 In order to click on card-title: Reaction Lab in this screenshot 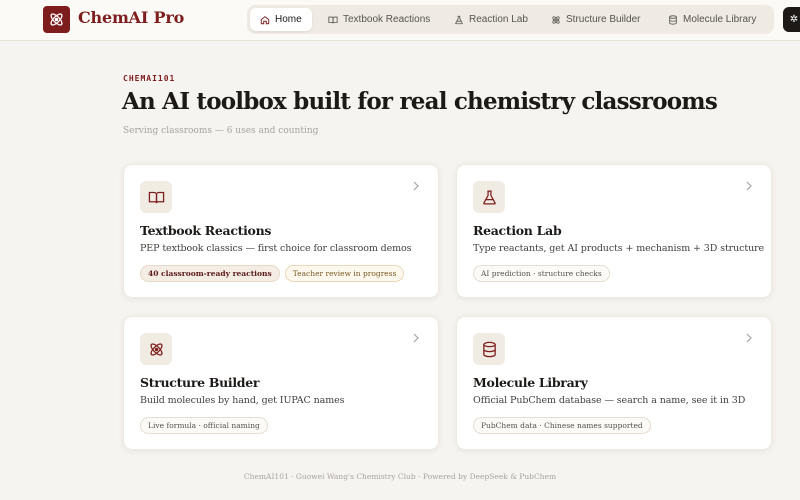, I will do `click(517, 230)`.